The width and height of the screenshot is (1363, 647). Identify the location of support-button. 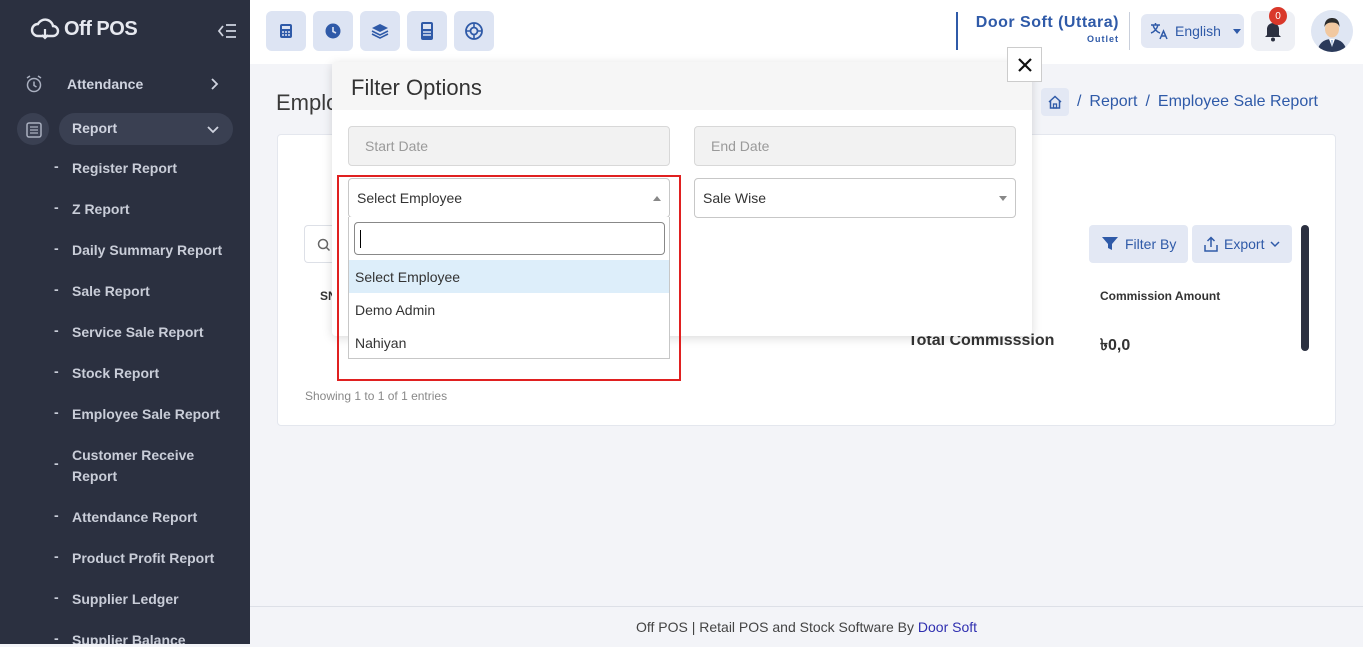
(474, 31).